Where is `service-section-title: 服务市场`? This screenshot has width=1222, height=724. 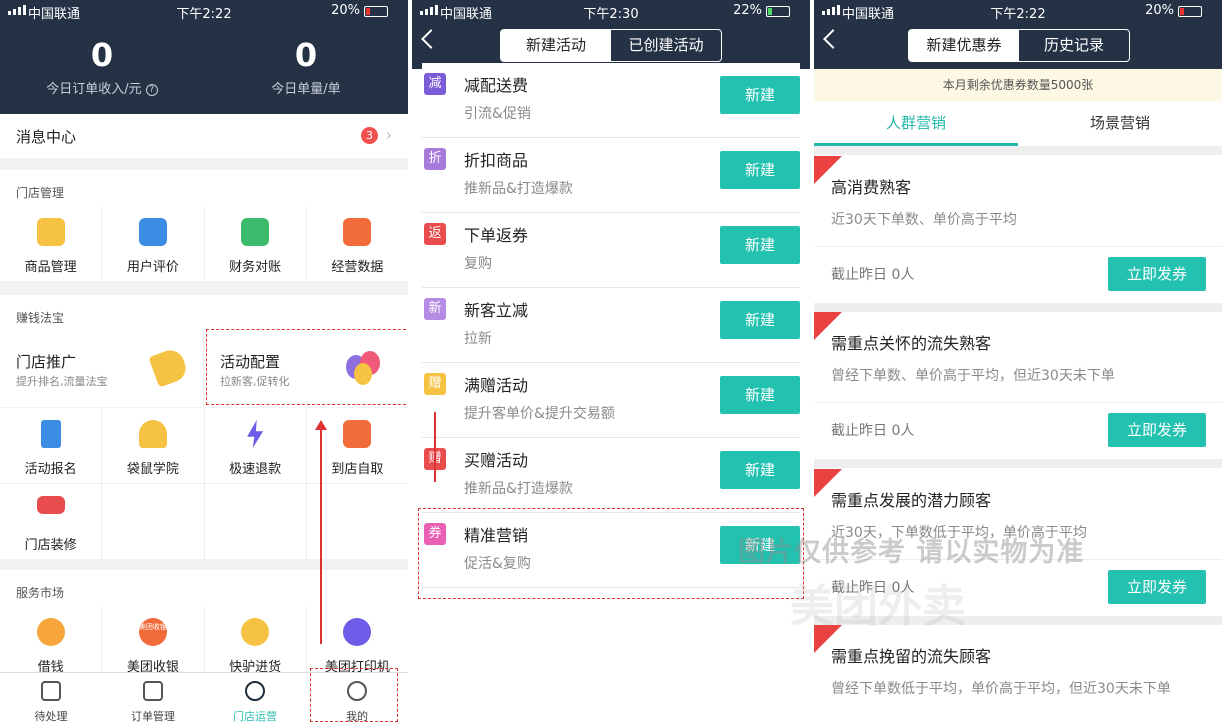 service-section-title: 服务市场 is located at coordinates (204, 588).